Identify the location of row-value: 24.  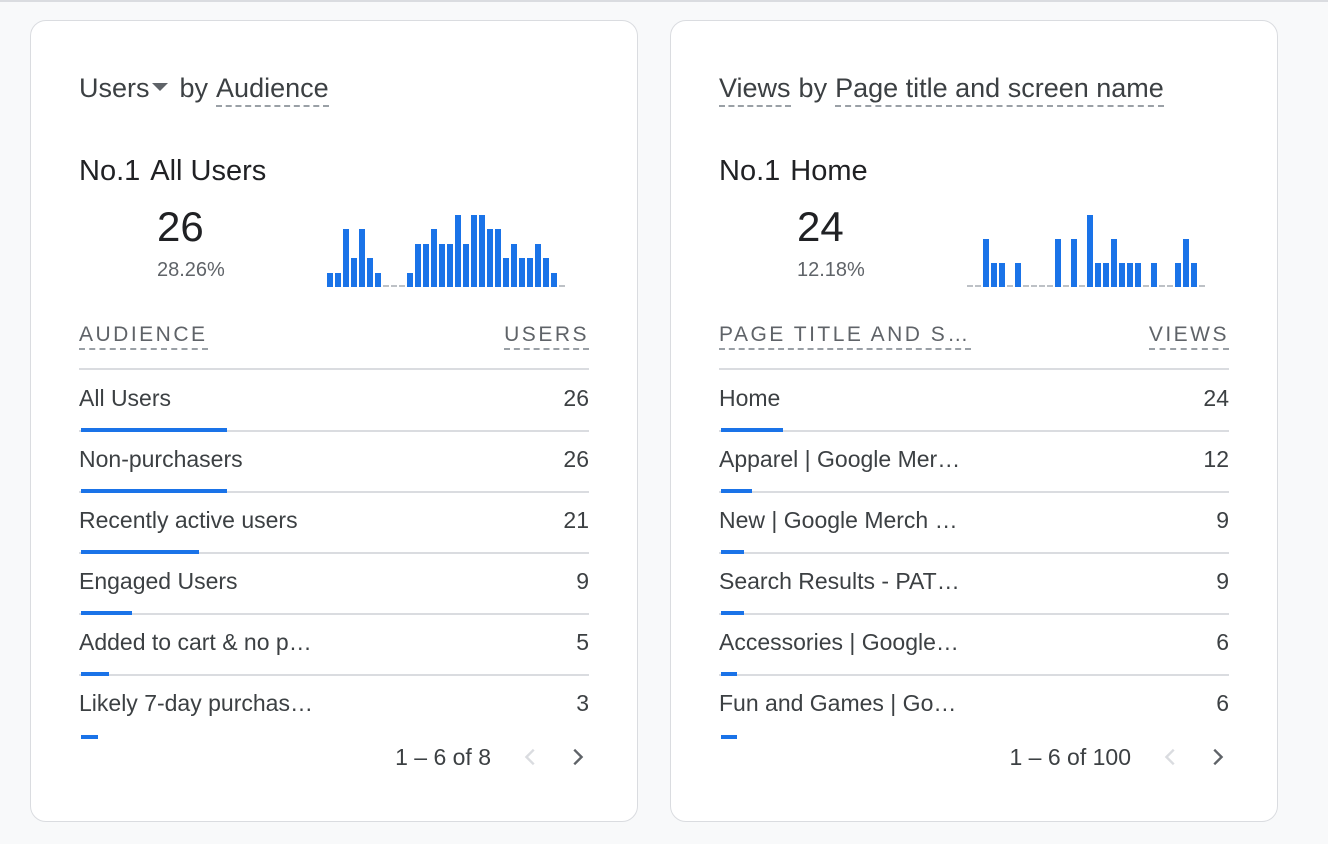
(1216, 398).